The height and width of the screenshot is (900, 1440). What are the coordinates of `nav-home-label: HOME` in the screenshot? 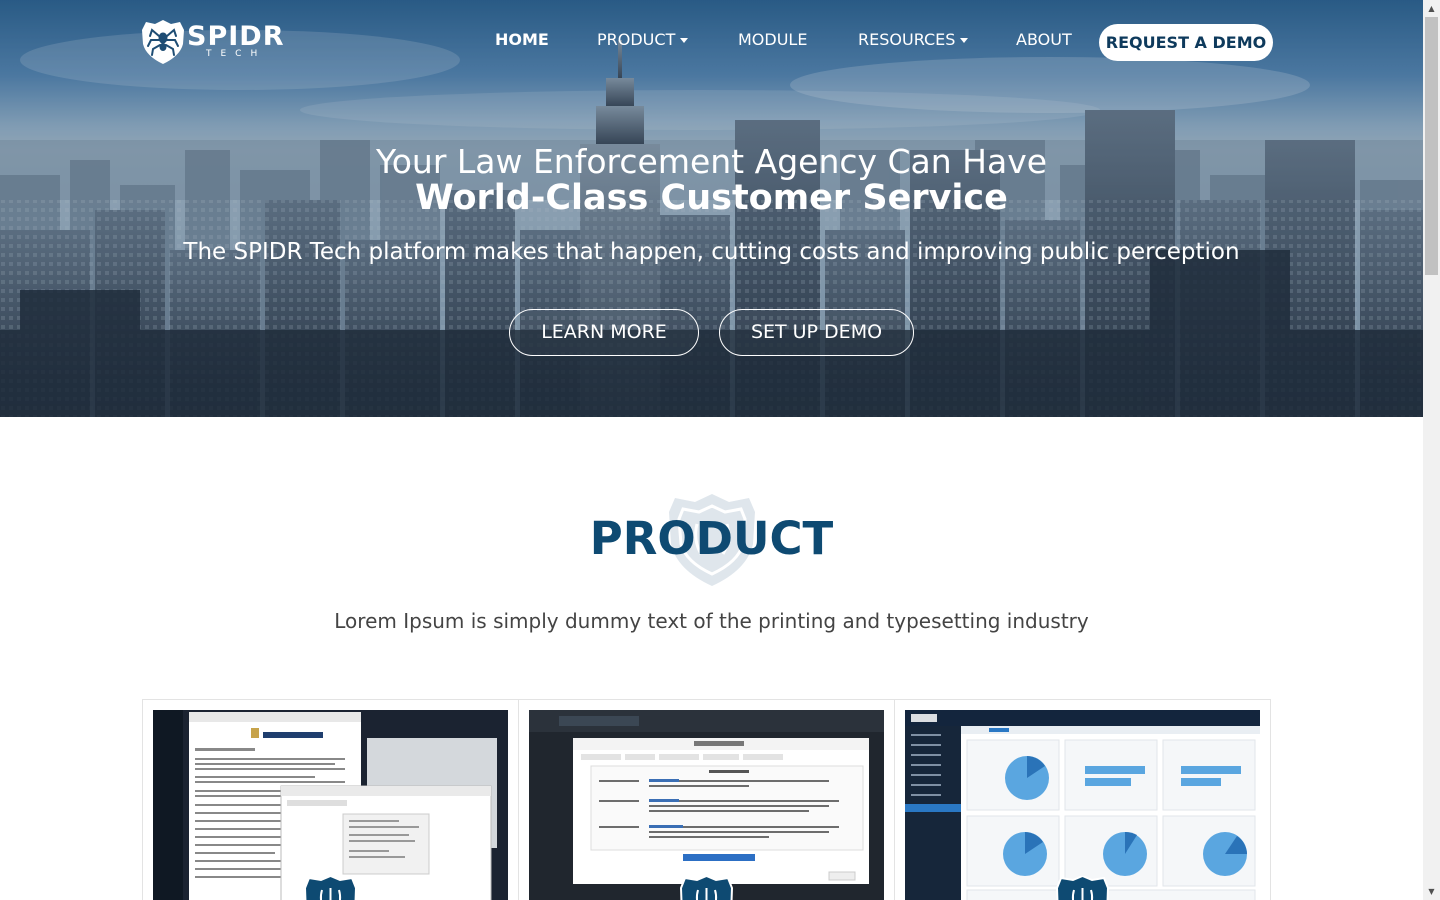 It's located at (522, 39).